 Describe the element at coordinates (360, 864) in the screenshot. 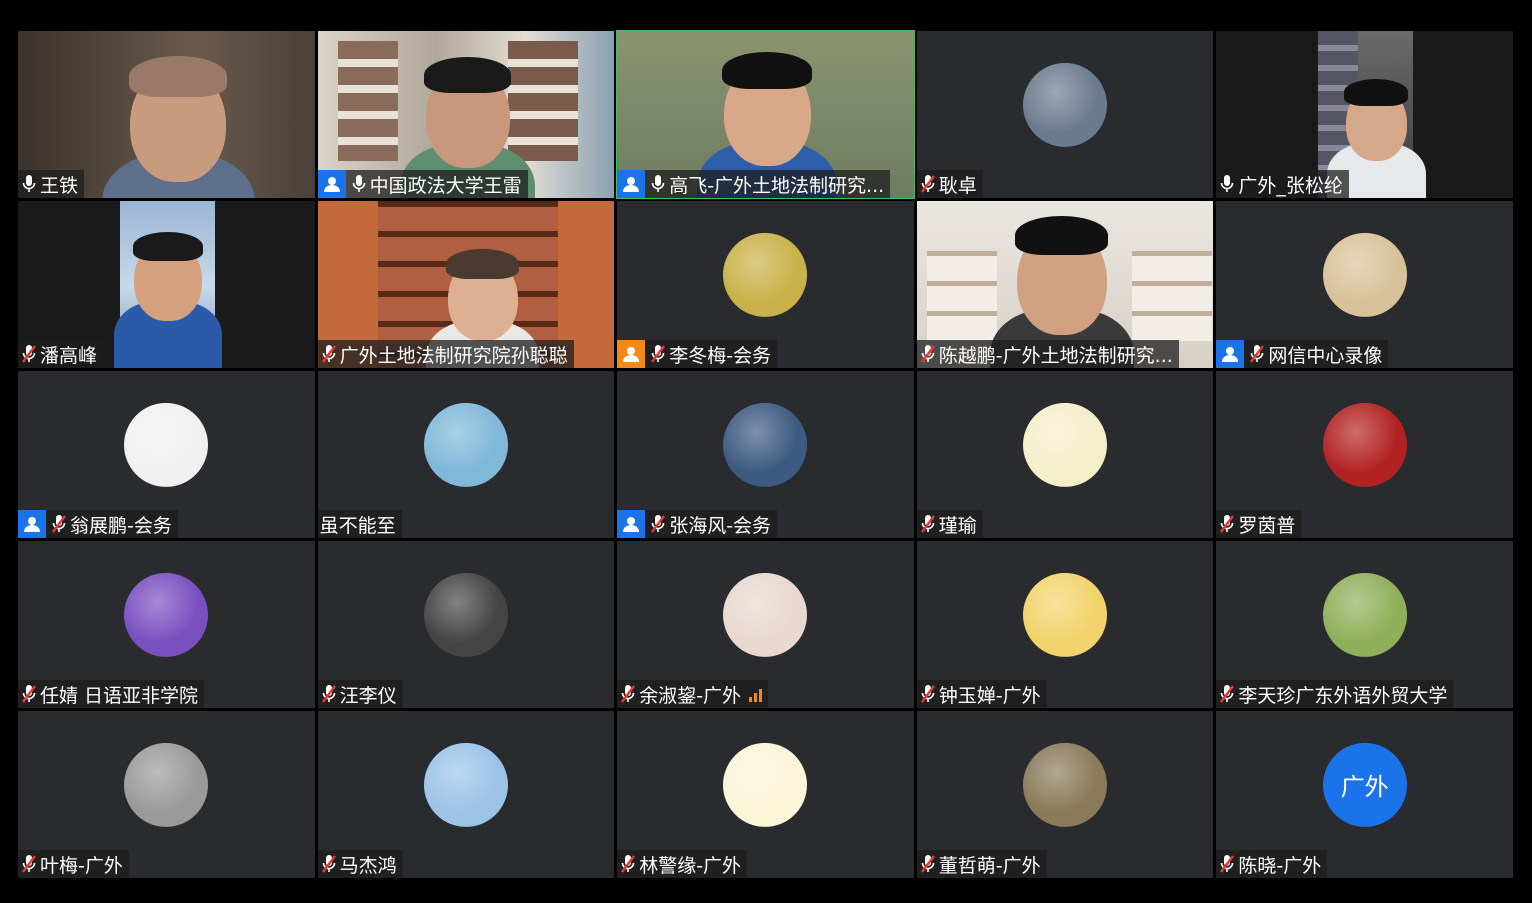

I see `name-label: 马杰鸿` at that location.